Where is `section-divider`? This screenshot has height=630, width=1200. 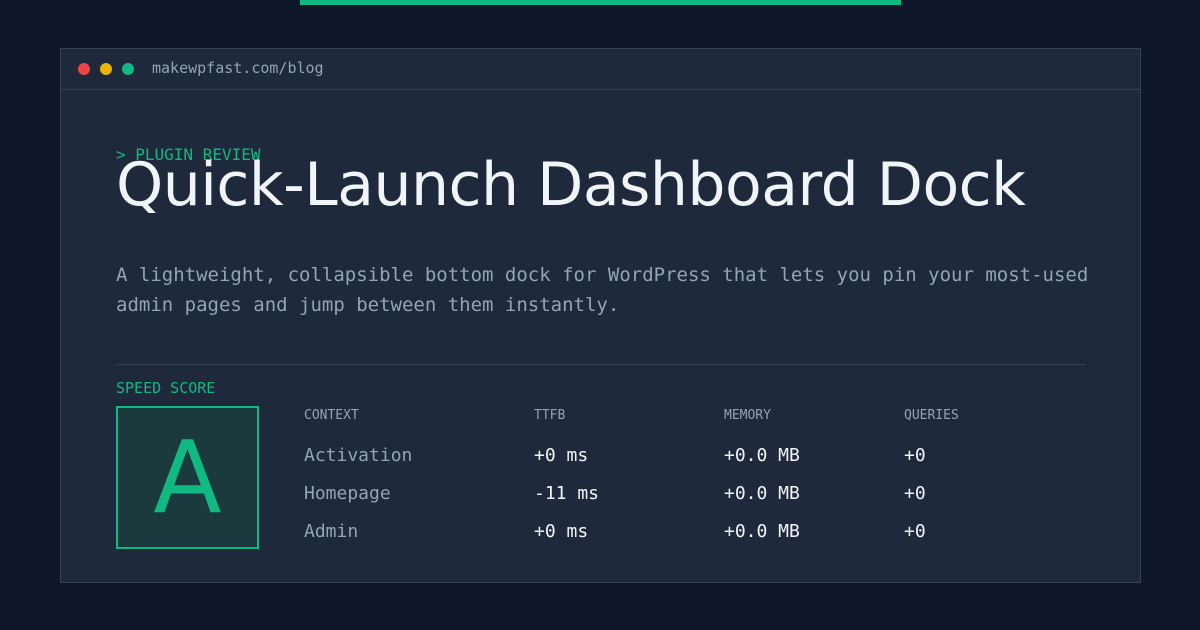 section-divider is located at coordinates (600, 364).